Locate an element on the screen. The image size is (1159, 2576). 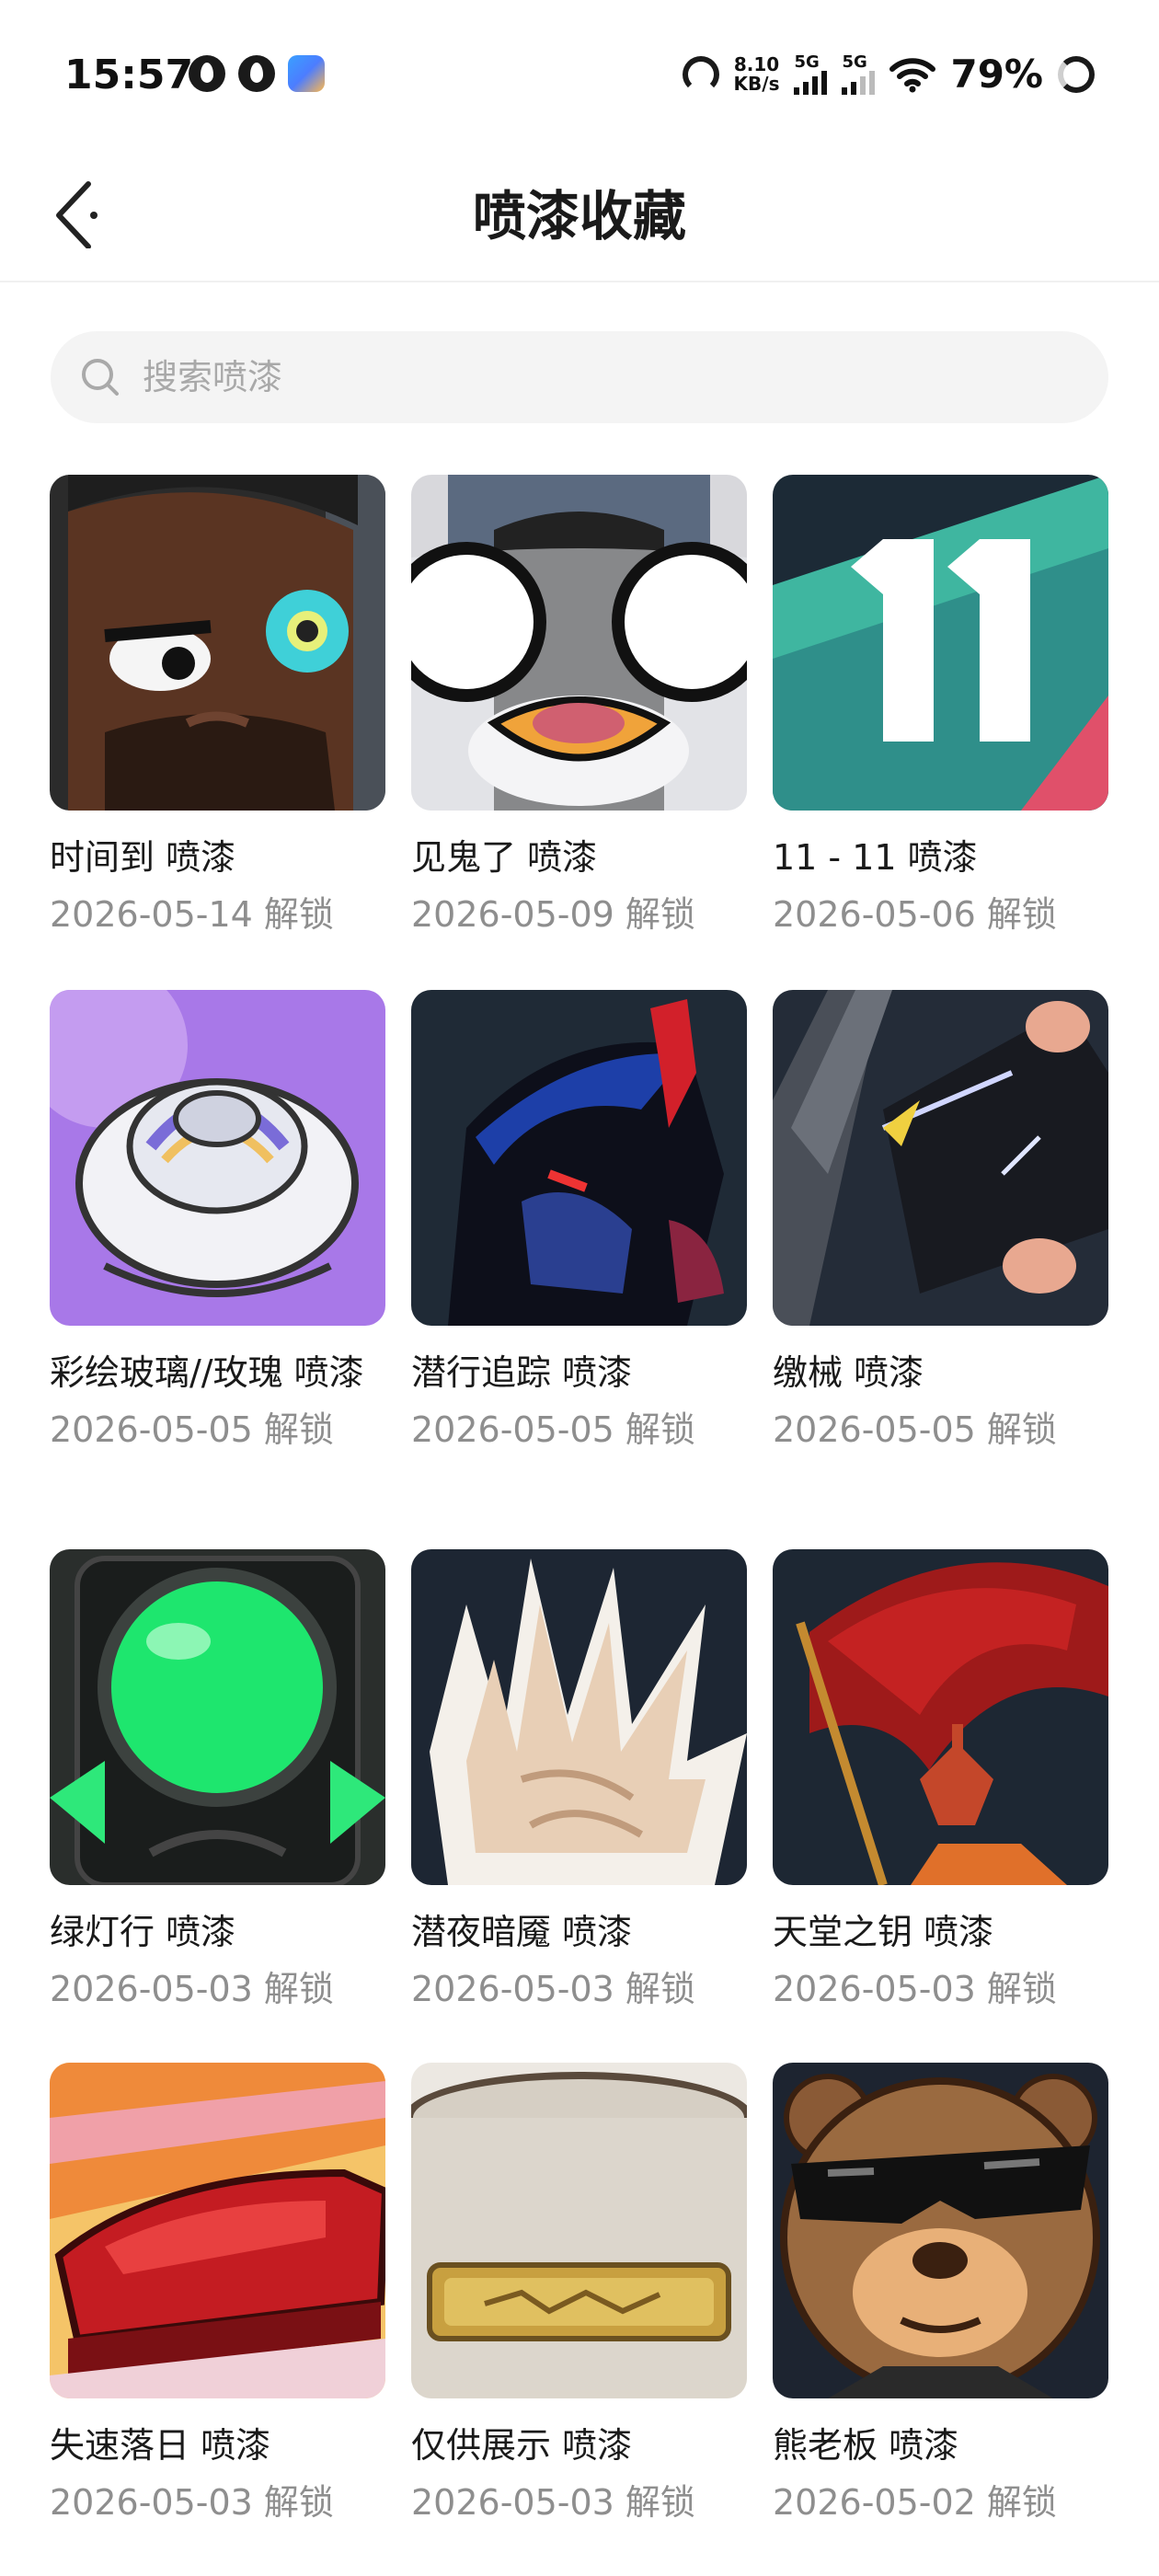
spray-card: 潜行追踪 喷漆 2026-05-05 解锁 is located at coordinates (579, 1221).